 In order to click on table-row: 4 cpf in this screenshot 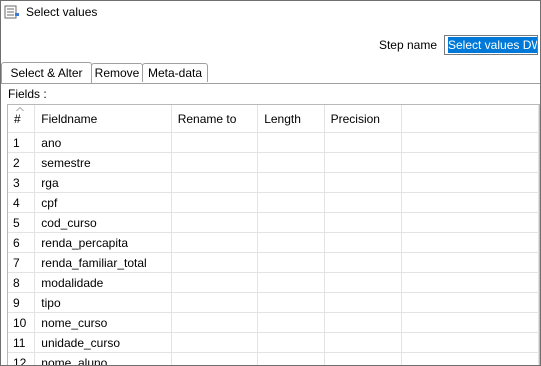, I will do `click(273, 202)`.